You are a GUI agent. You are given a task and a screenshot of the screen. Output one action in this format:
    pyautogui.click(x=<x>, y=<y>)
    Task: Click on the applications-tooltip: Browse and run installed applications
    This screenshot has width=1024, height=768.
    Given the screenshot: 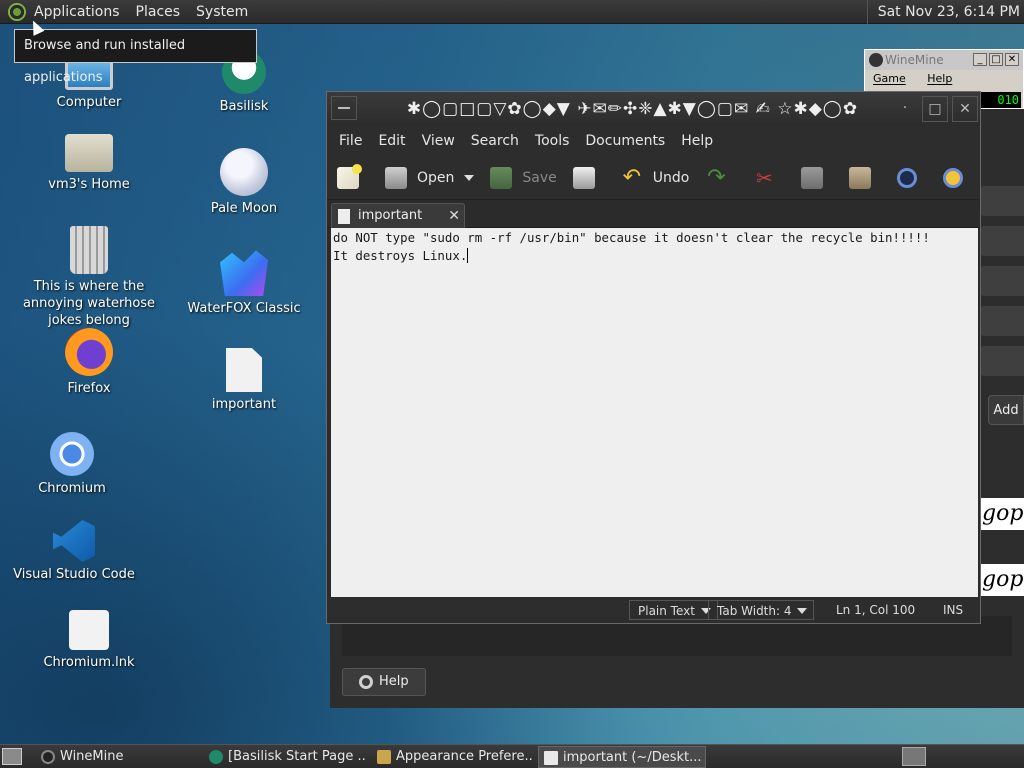 What is the action you would take?
    pyautogui.click(x=135, y=57)
    